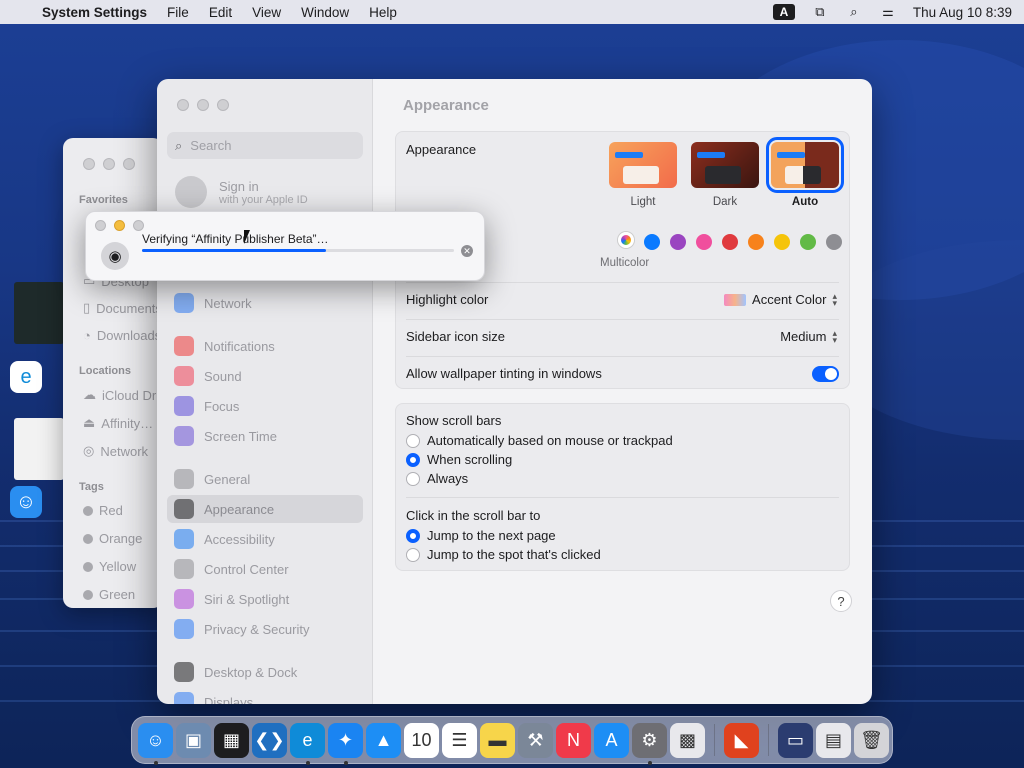  Describe the element at coordinates (211, 145) in the screenshot. I see `search-placeholder: Search` at that location.